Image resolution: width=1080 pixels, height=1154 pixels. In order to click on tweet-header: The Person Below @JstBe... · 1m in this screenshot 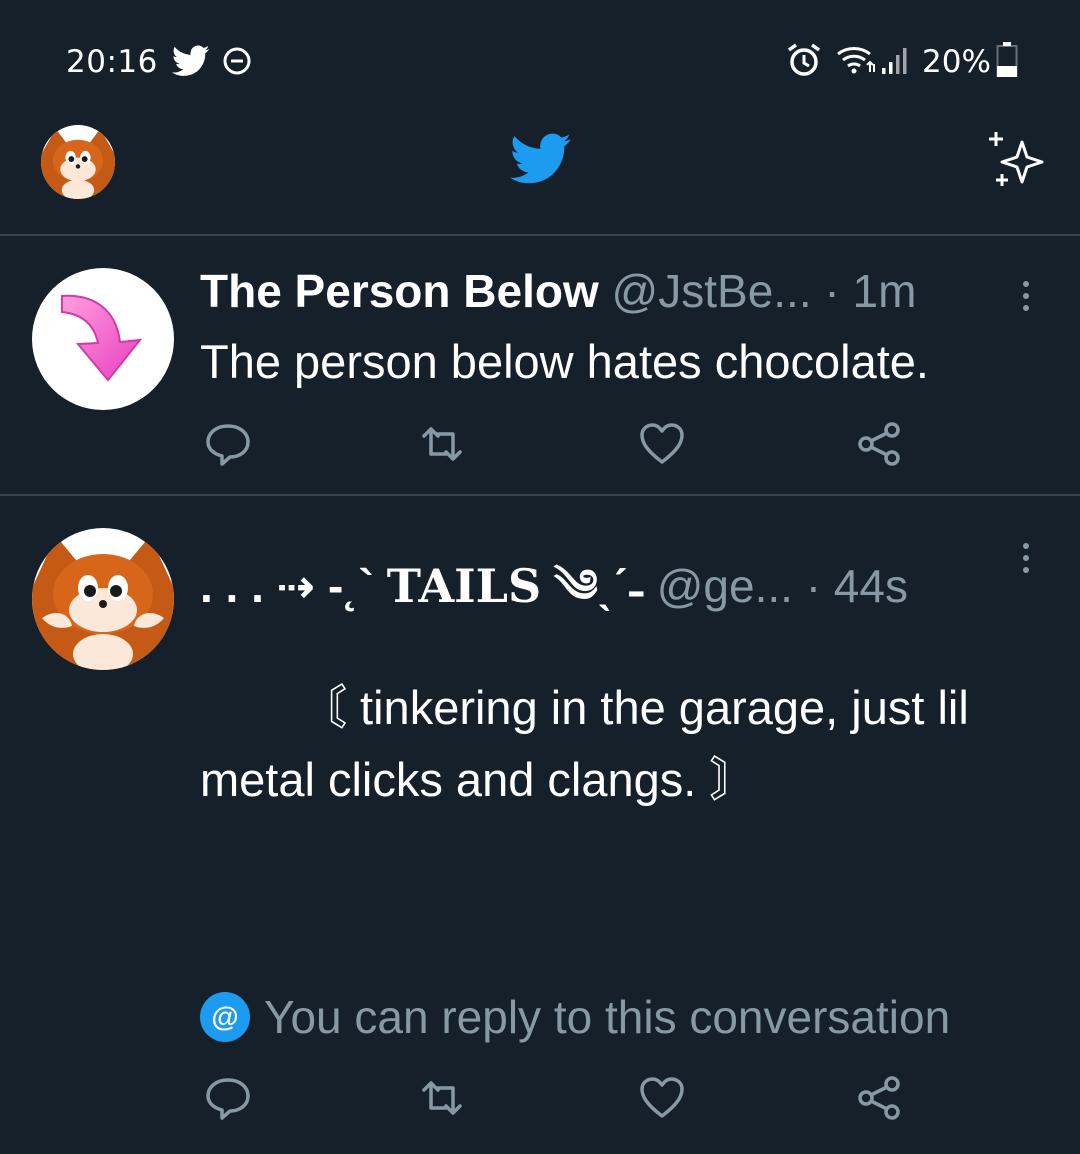, I will do `click(558, 291)`.